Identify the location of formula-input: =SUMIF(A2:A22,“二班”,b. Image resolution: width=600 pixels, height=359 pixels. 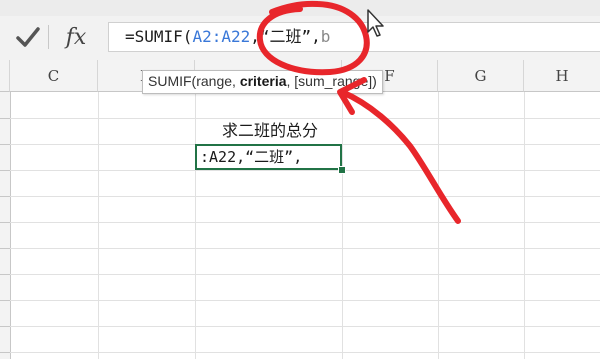
(354, 37).